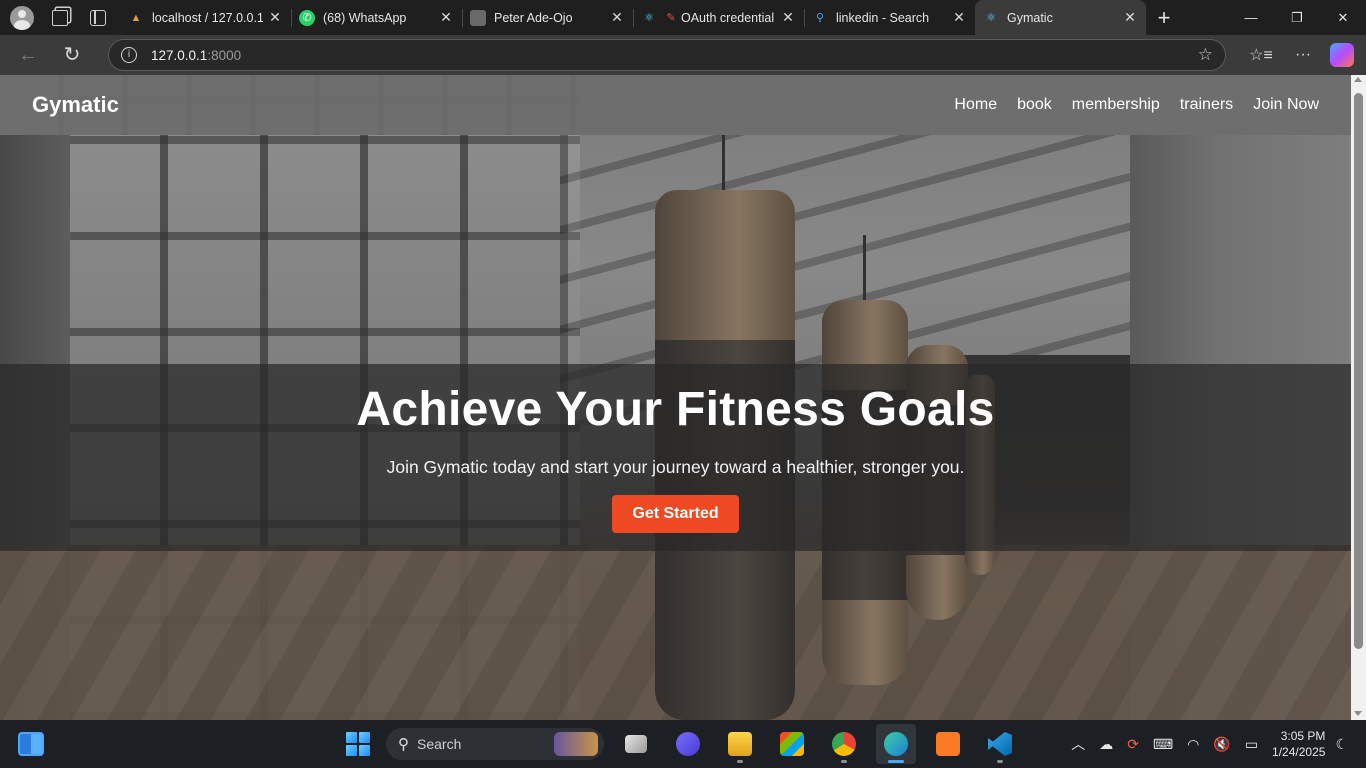 This screenshot has height=768, width=1366. What do you see at coordinates (675, 514) in the screenshot?
I see `get-started-button: Get Started` at bounding box center [675, 514].